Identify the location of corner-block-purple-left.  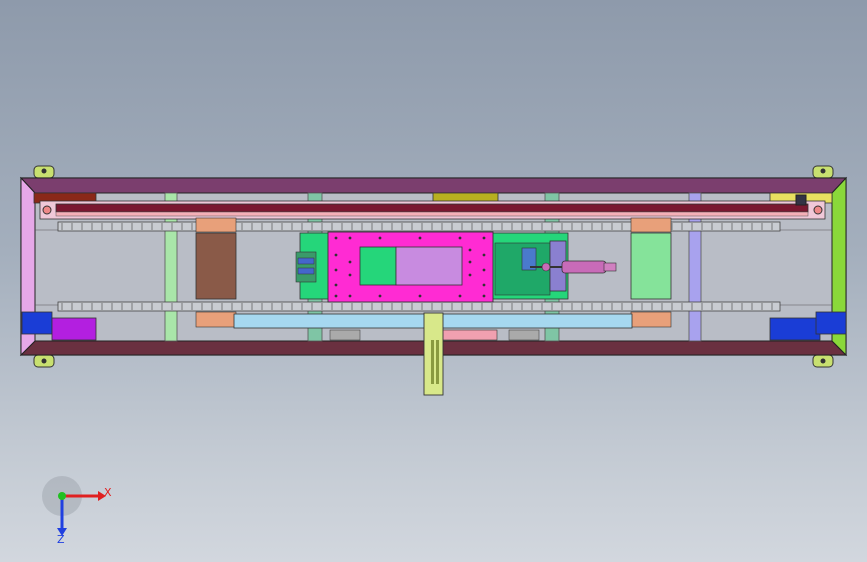
(74, 329).